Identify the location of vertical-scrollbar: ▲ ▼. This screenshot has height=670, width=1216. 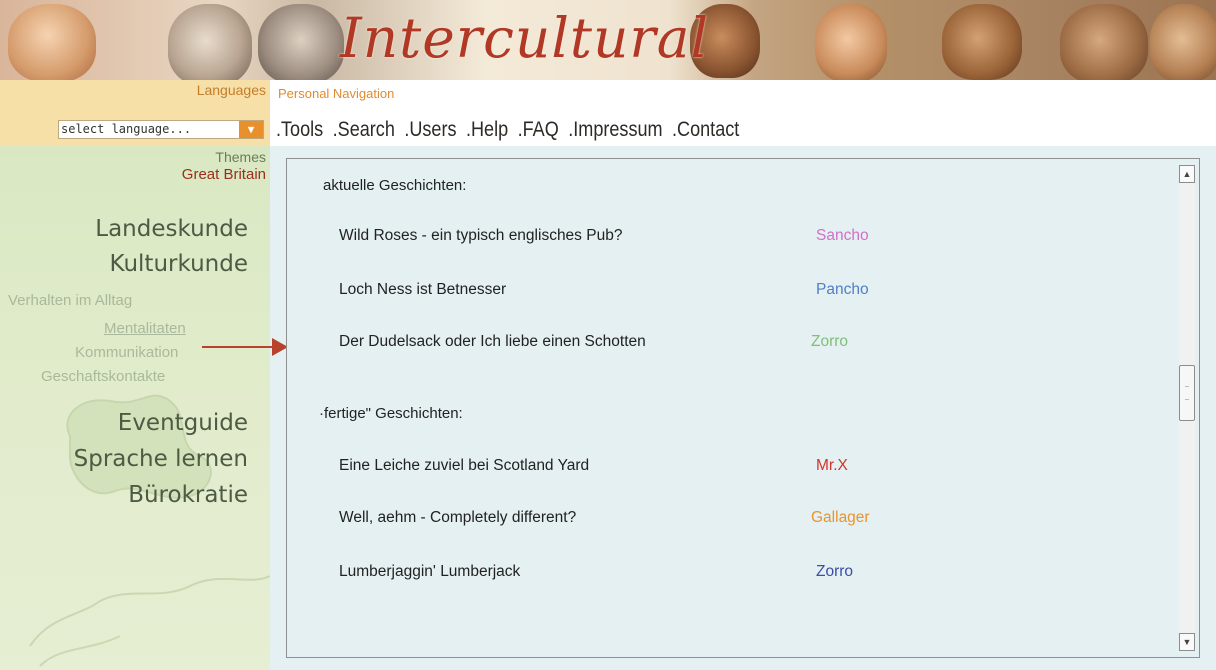
(1187, 408).